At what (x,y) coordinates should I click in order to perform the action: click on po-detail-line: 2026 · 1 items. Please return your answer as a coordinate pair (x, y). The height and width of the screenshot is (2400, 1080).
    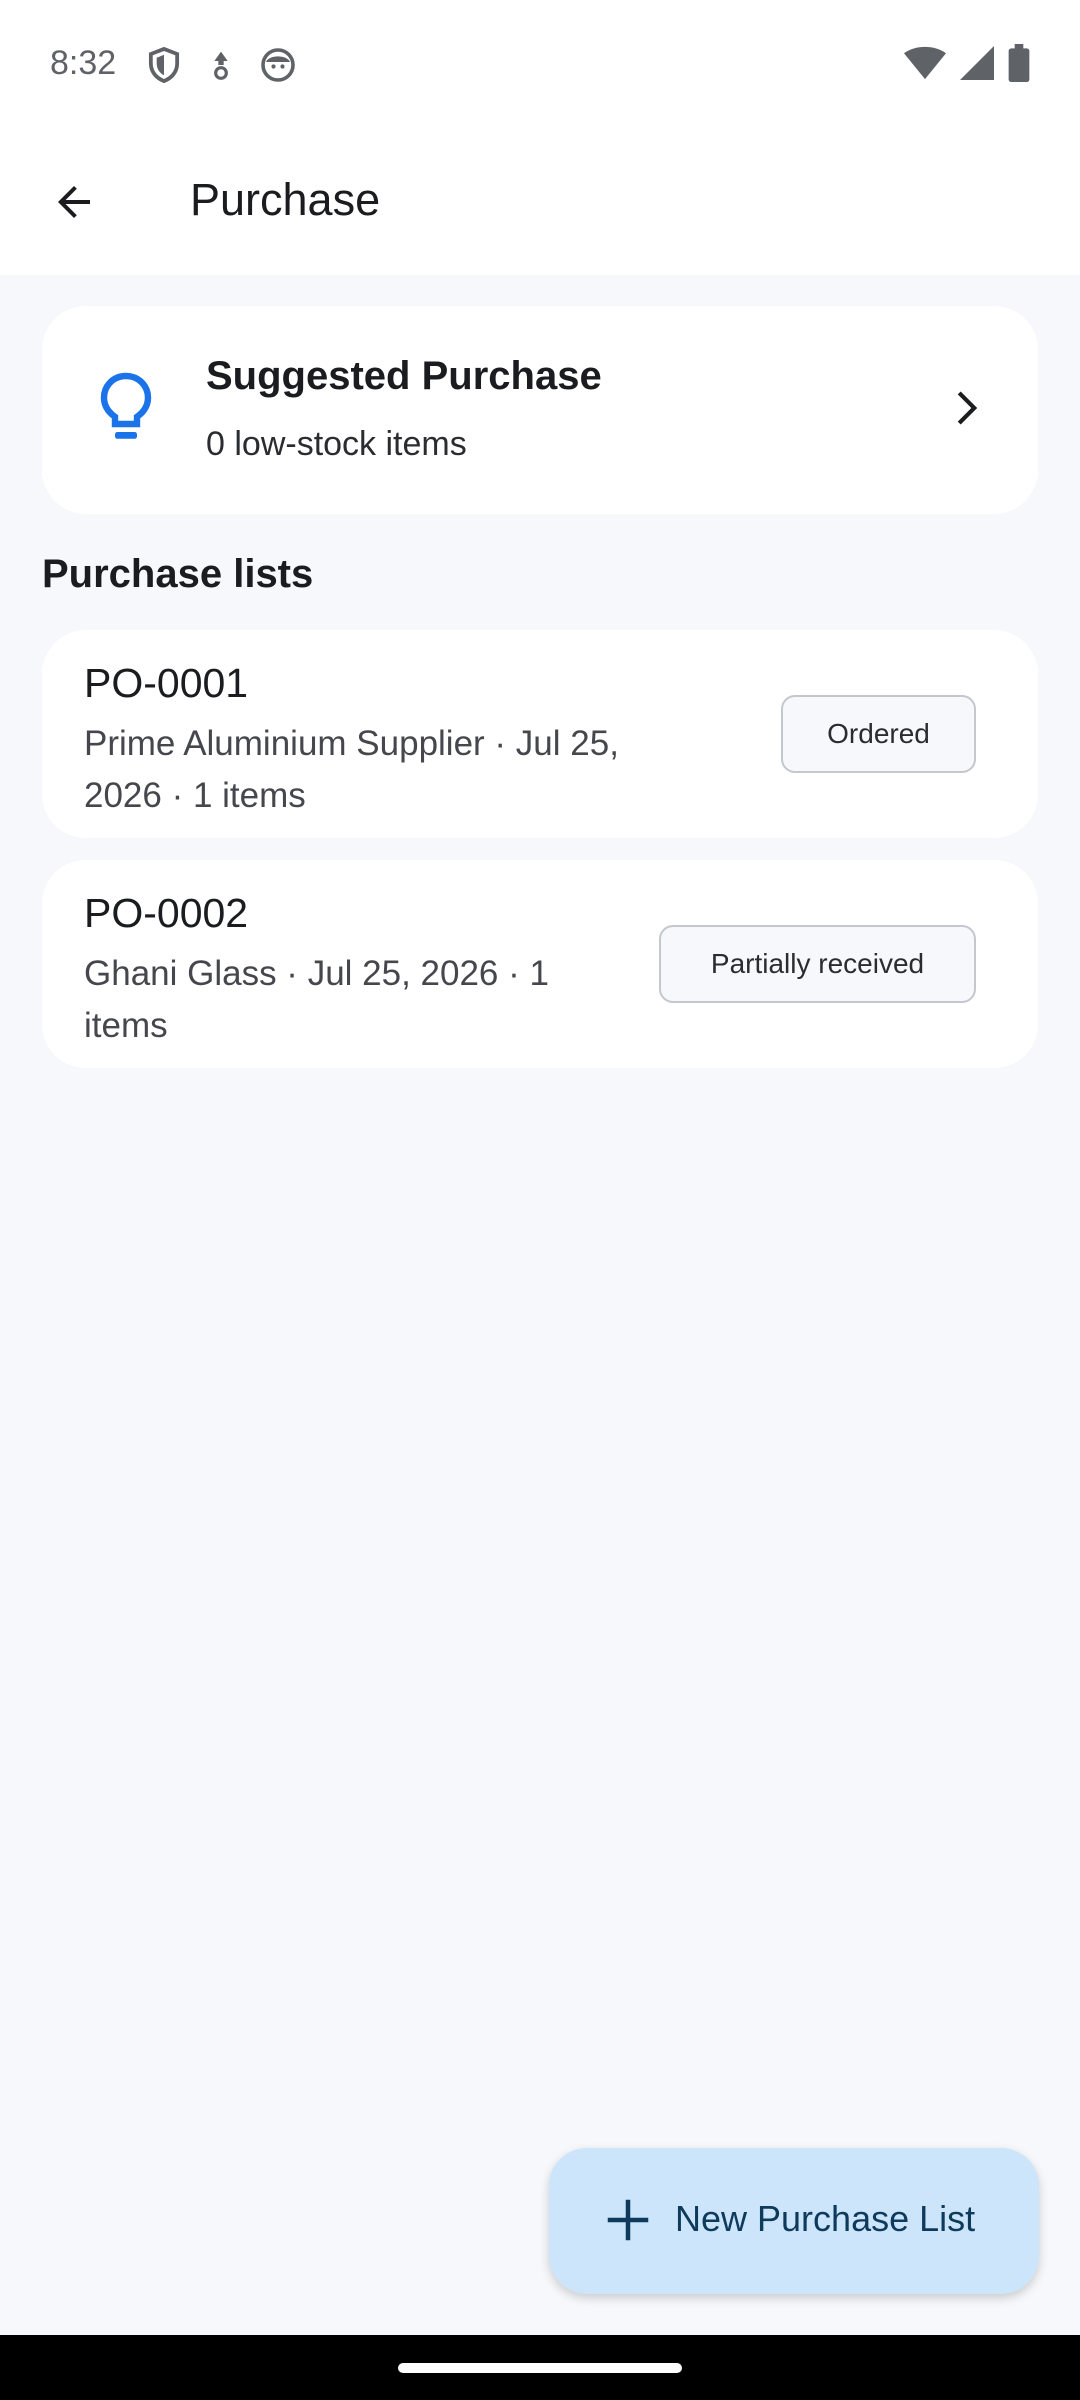
    Looking at the image, I should click on (195, 795).